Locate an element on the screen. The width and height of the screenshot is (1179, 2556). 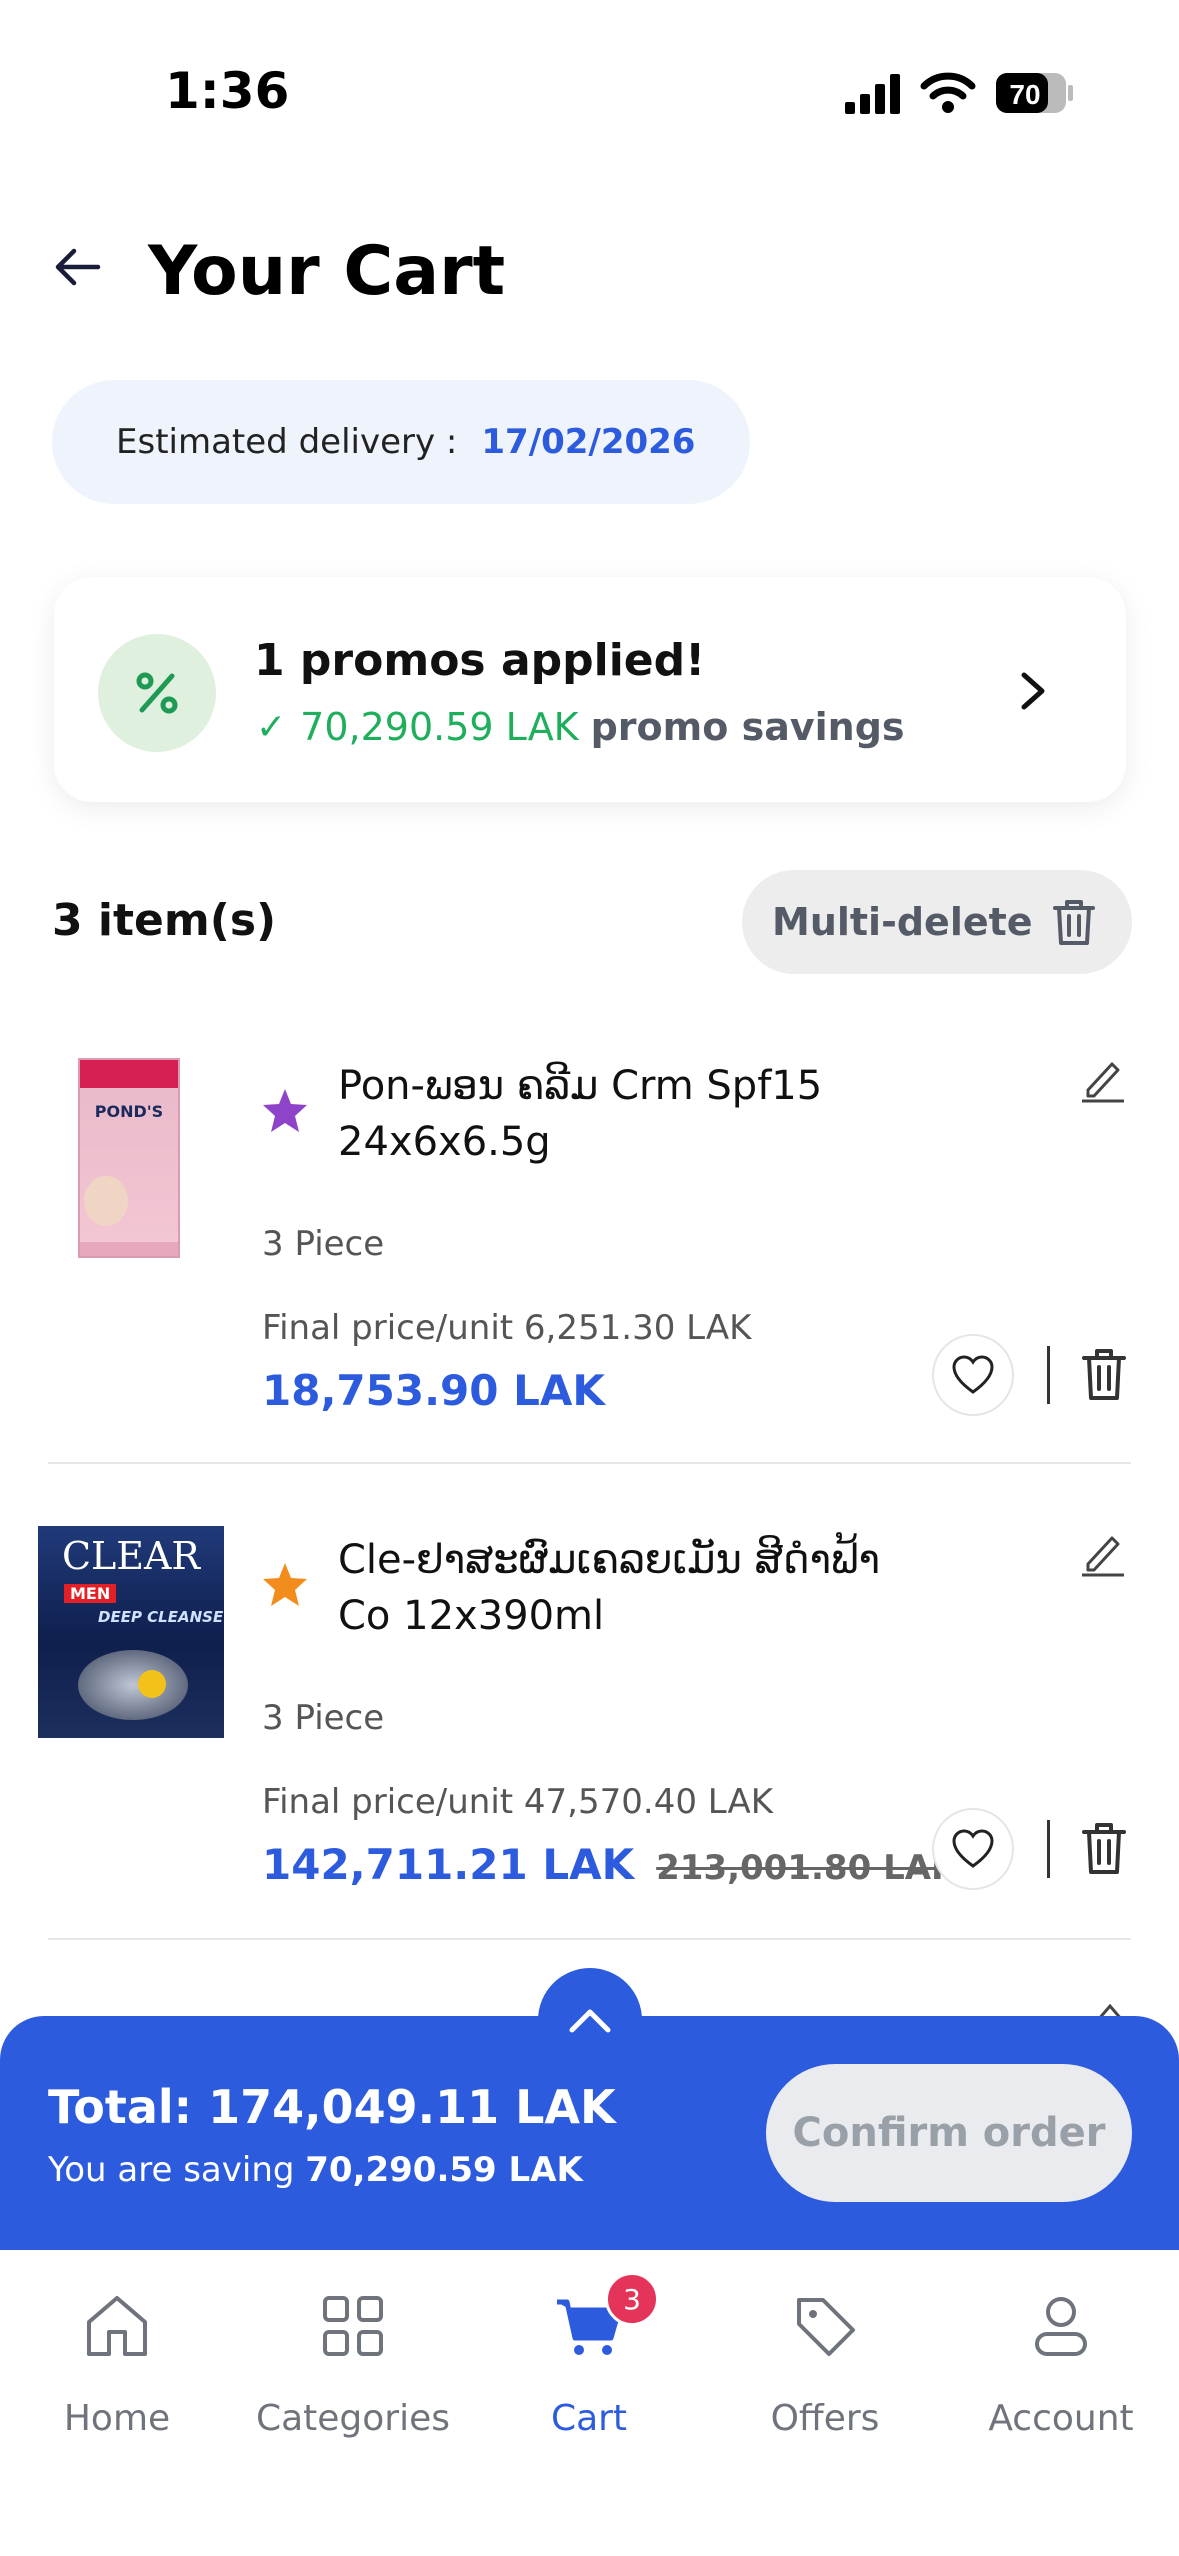
saving-label: You are saving is located at coordinates (171, 2170).